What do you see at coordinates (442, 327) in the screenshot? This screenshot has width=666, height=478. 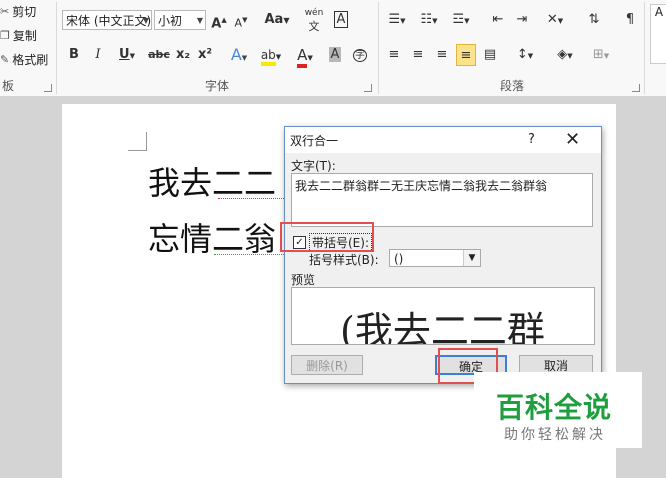 I see `preview-text: (我去二二群` at bounding box center [442, 327].